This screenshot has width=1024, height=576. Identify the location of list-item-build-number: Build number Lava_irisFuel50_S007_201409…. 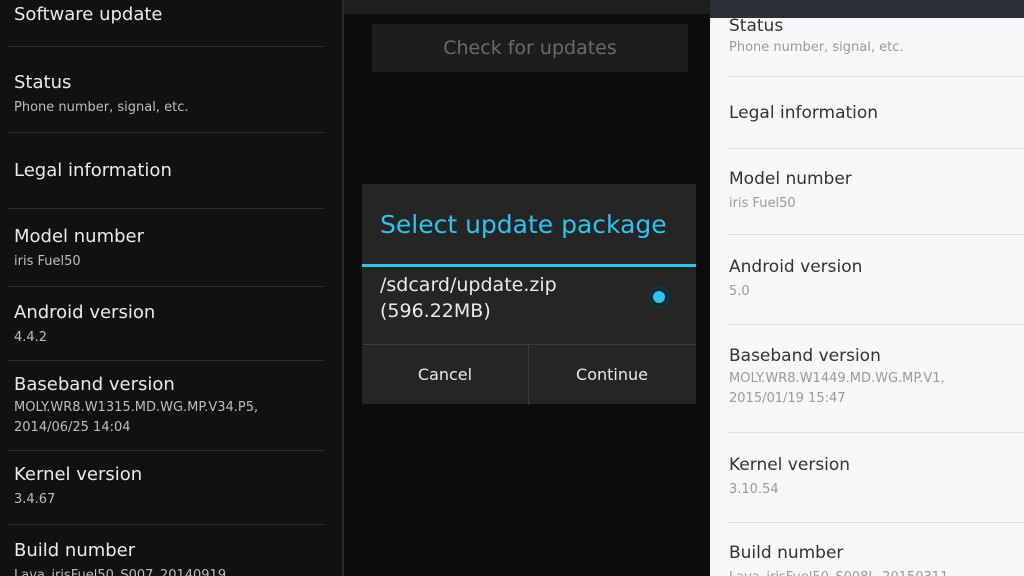
(169, 558).